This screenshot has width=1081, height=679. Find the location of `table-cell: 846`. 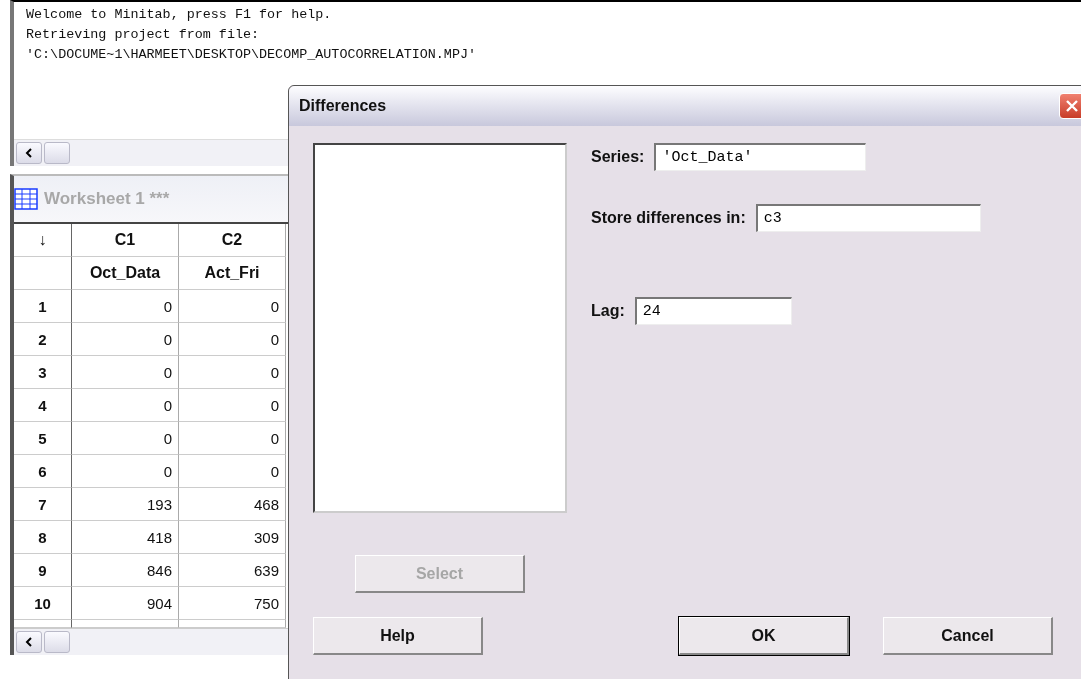

table-cell: 846 is located at coordinates (125, 570).